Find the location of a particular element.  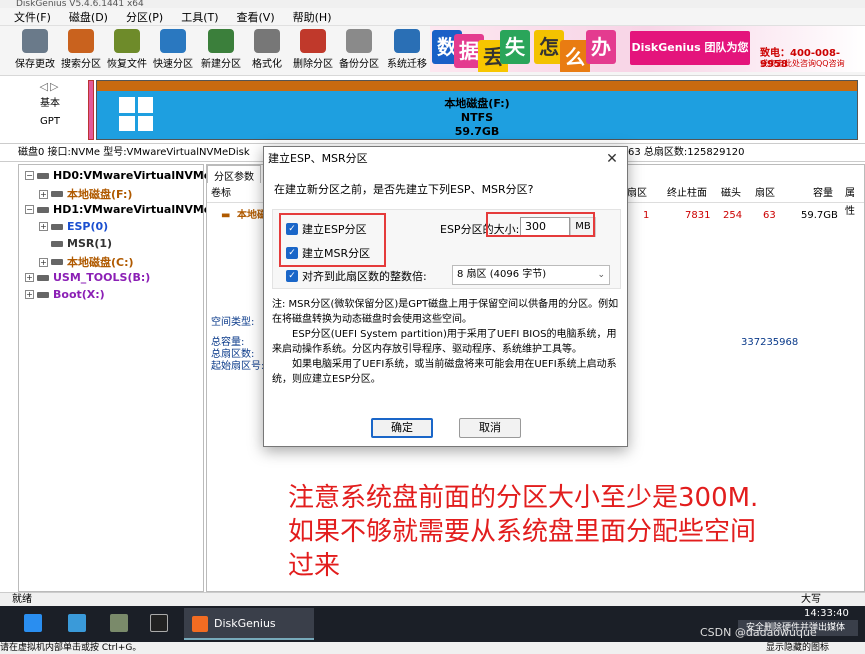

highlight-esp-size is located at coordinates (540, 224).